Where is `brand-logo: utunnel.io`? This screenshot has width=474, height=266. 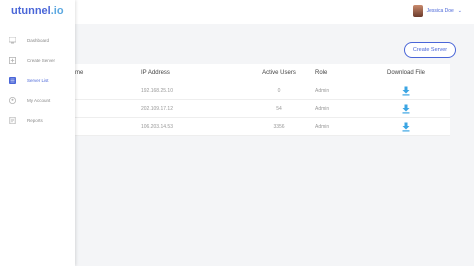
brand-logo: utunnel.io is located at coordinates (37, 11).